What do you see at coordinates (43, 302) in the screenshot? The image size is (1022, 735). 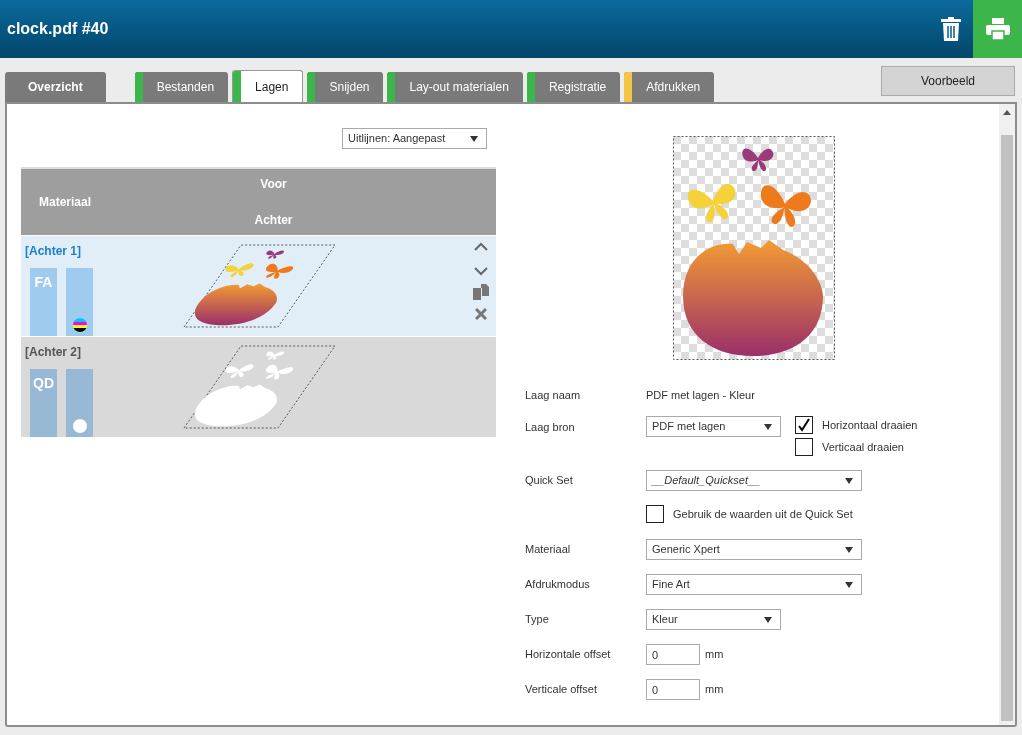 I see `material-bar: FA` at bounding box center [43, 302].